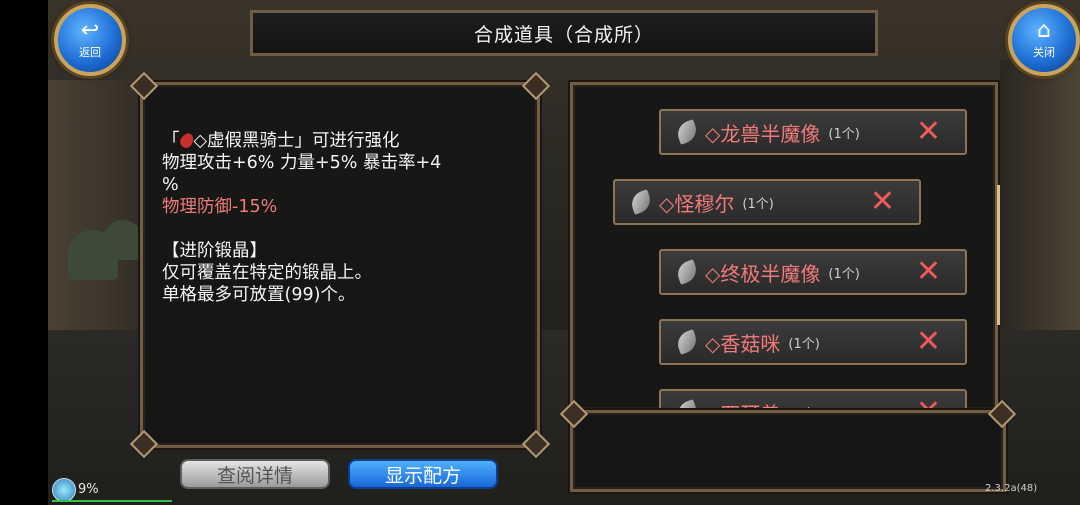 This screenshot has width=1080, height=505. Describe the element at coordinates (88, 489) in the screenshot. I see `status-percent: 9%` at that location.